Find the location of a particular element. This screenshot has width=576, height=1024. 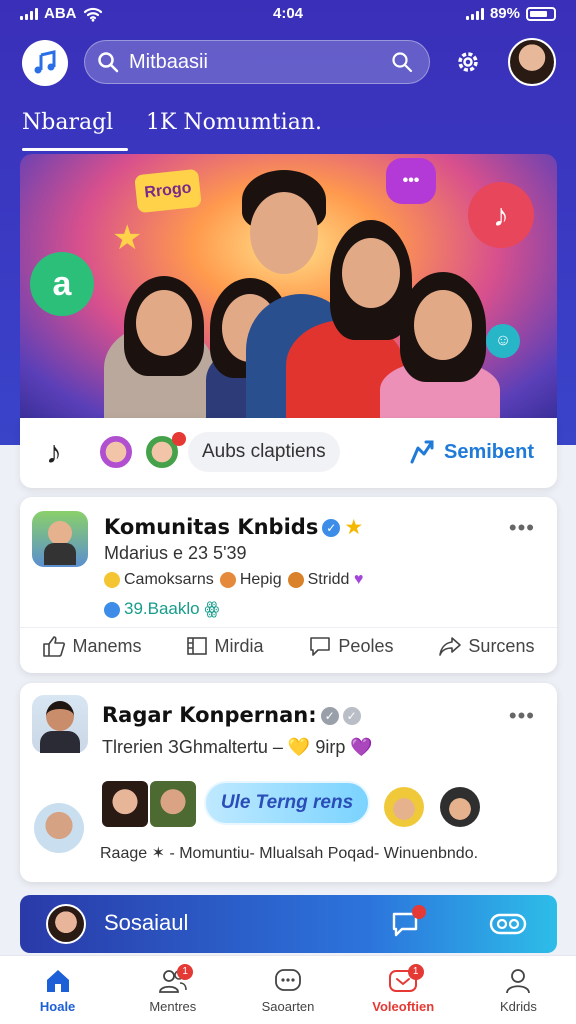

sentiment-icon is located at coordinates (422, 452).